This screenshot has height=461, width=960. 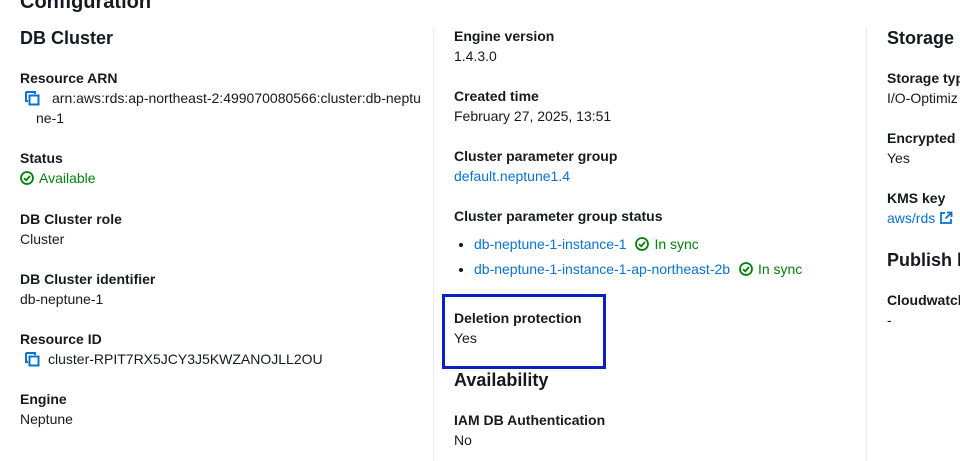 What do you see at coordinates (533, 116) in the screenshot?
I see `created-time-value: February 27, 2025, 13:51` at bounding box center [533, 116].